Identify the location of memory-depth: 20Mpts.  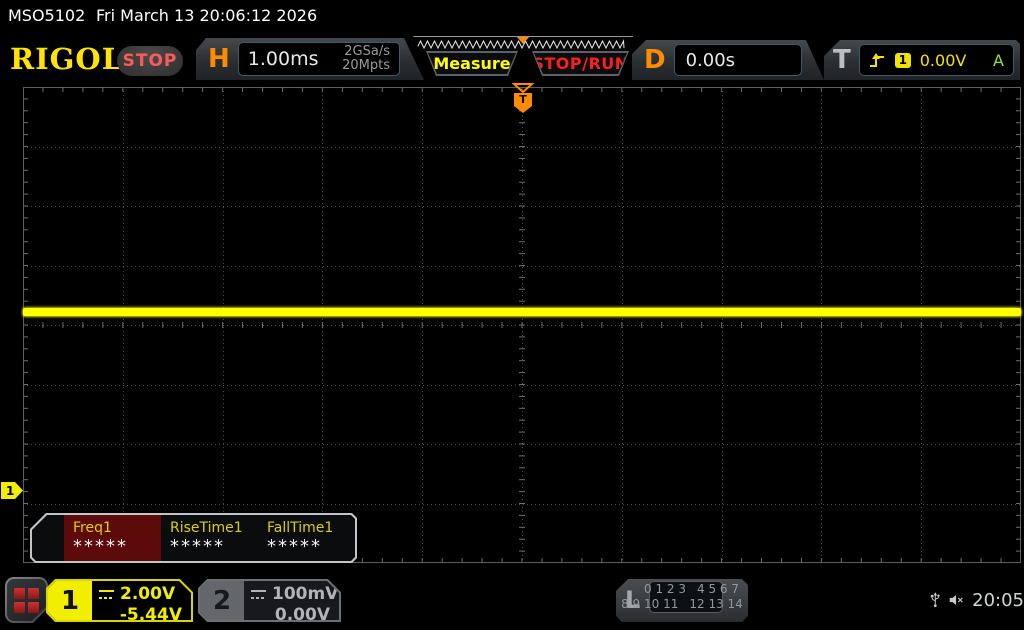
(366, 65).